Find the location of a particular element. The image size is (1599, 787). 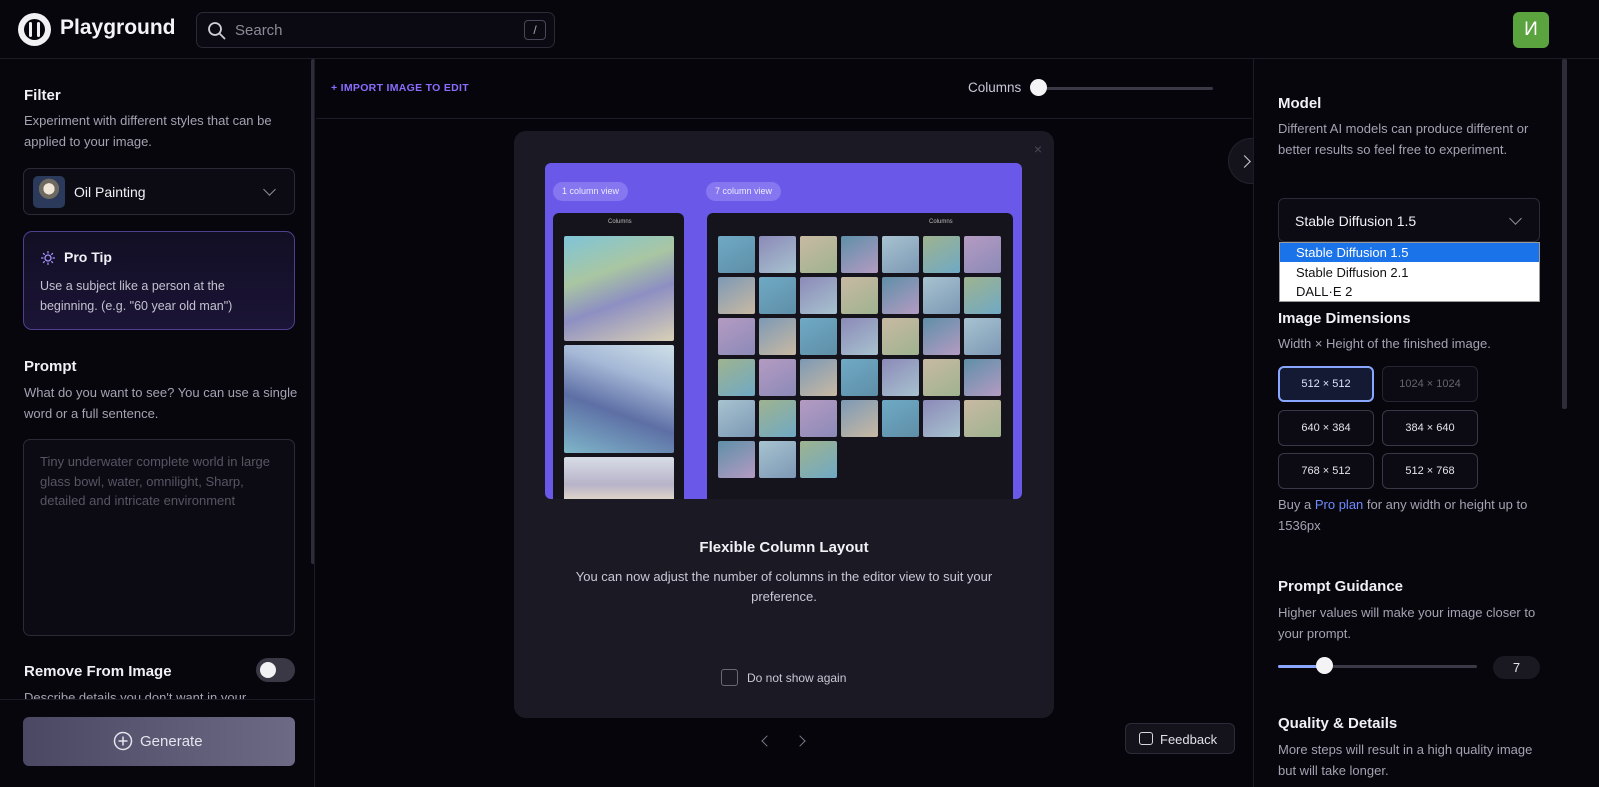

do-not-show-again-label: Do not show again is located at coordinates (797, 678).